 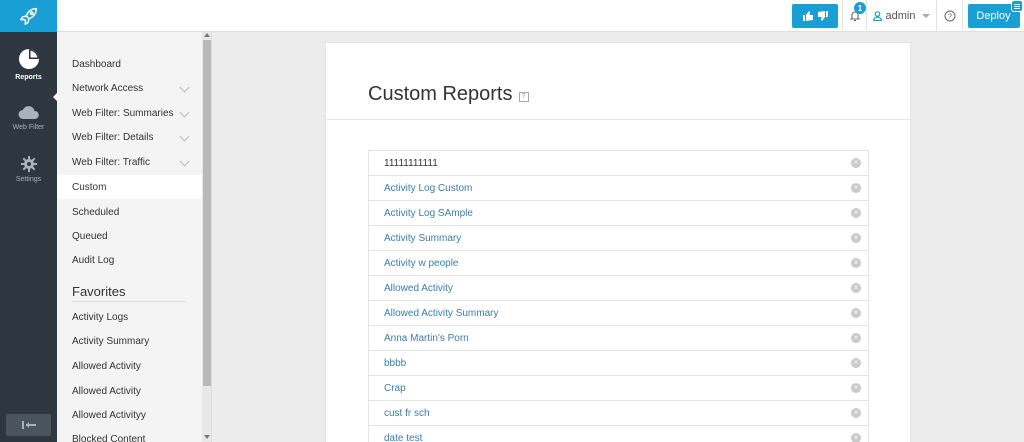 I want to click on sidebar-item-web-filter-traffic: Web Filter: Traffic, so click(x=129, y=162).